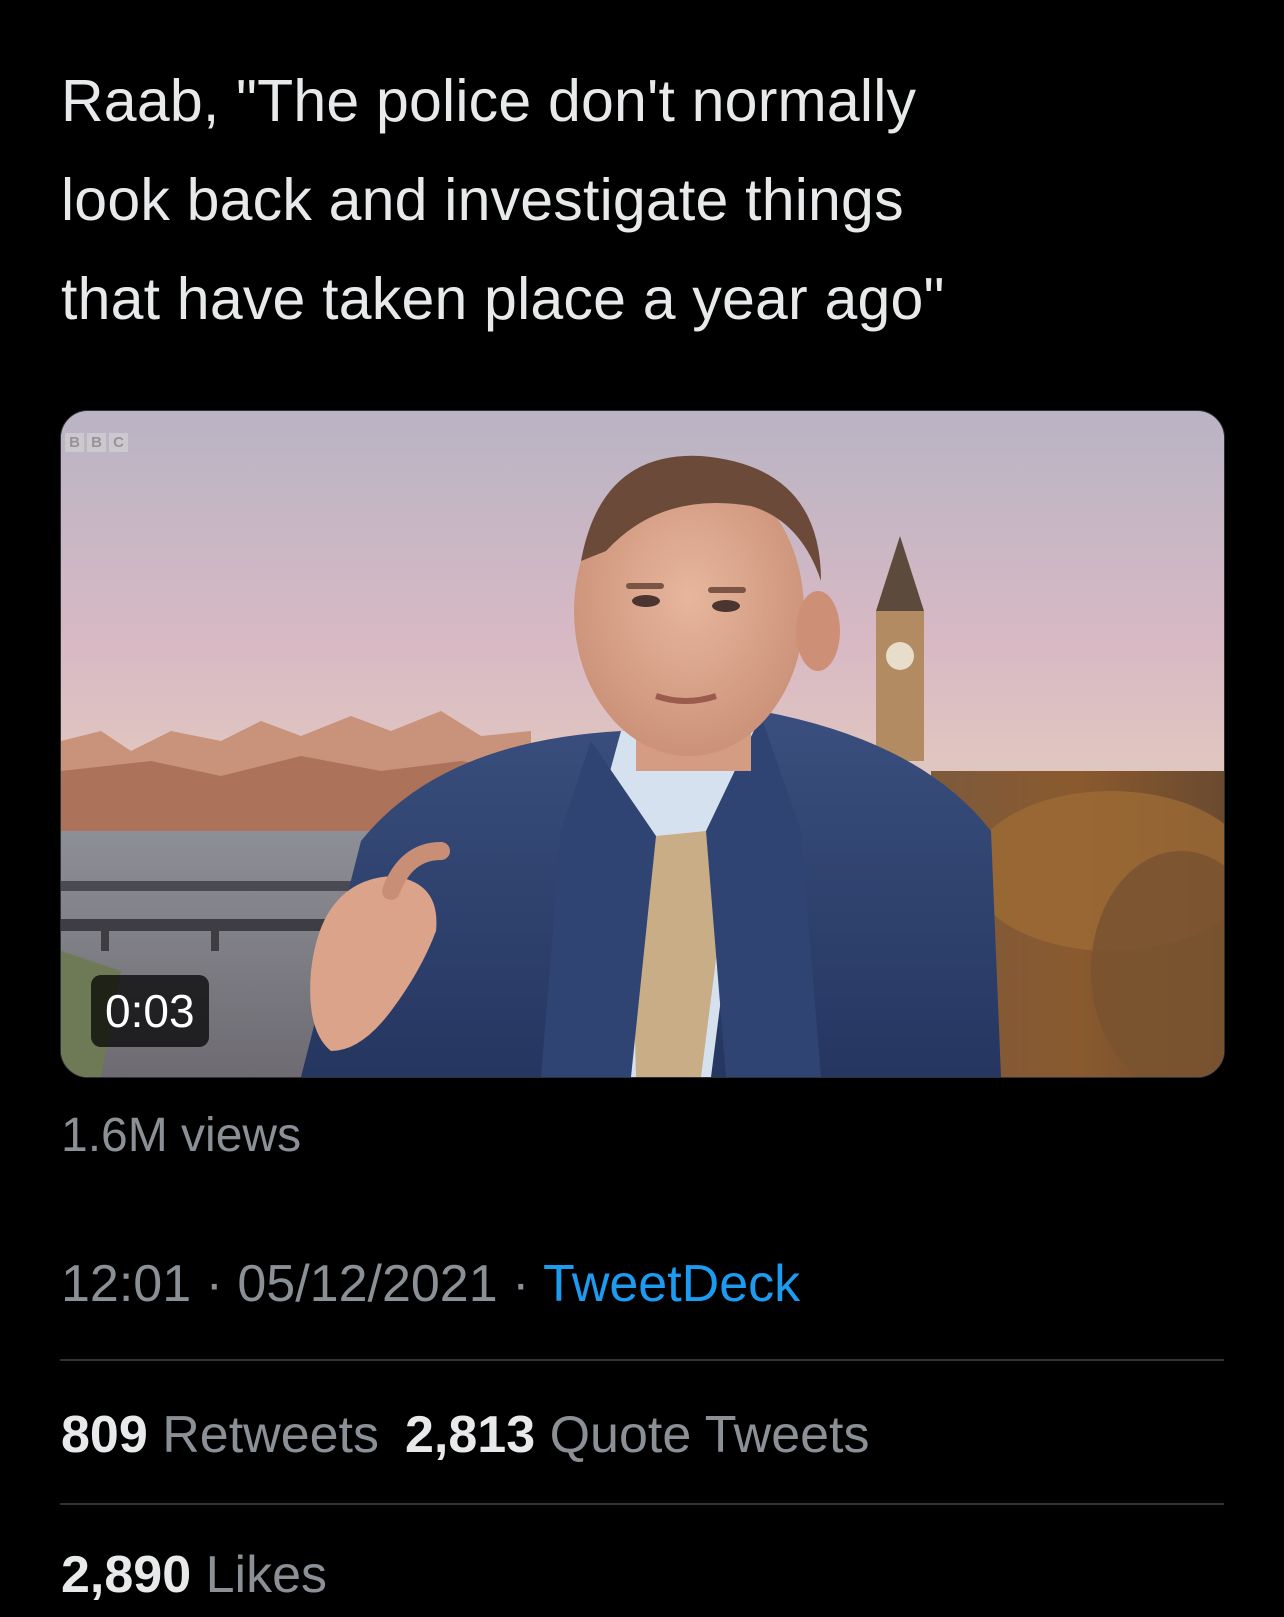 Image resolution: width=1284 pixels, height=1617 pixels. What do you see at coordinates (118, 442) in the screenshot?
I see `bbc-logo-letter: C` at bounding box center [118, 442].